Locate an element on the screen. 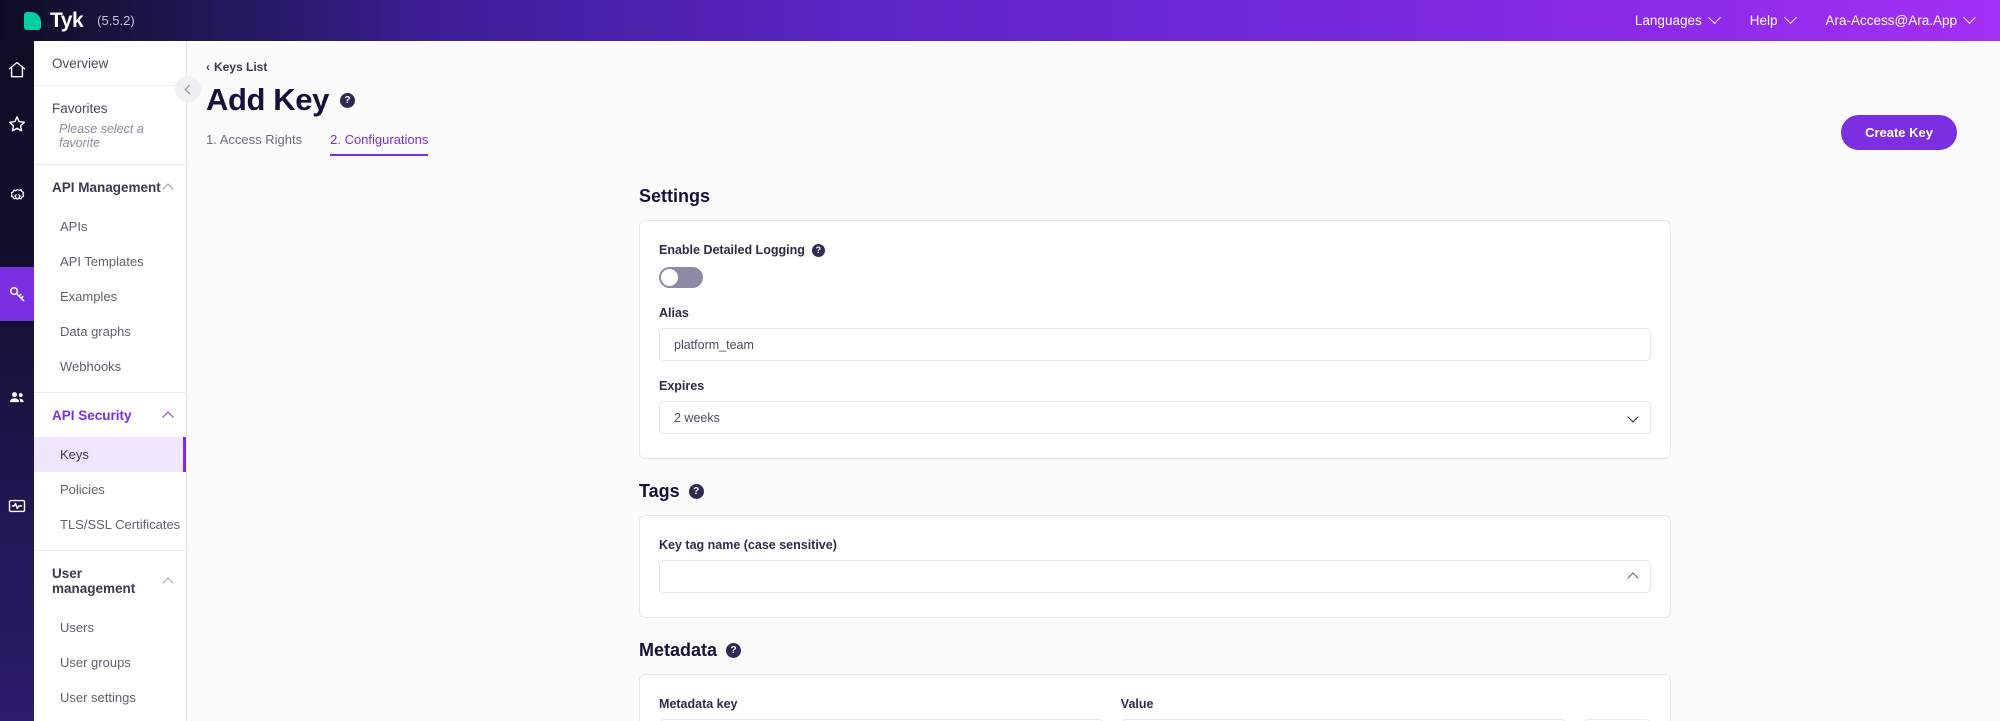  sidebar-group-api-security: API Security is located at coordinates (110, 415).